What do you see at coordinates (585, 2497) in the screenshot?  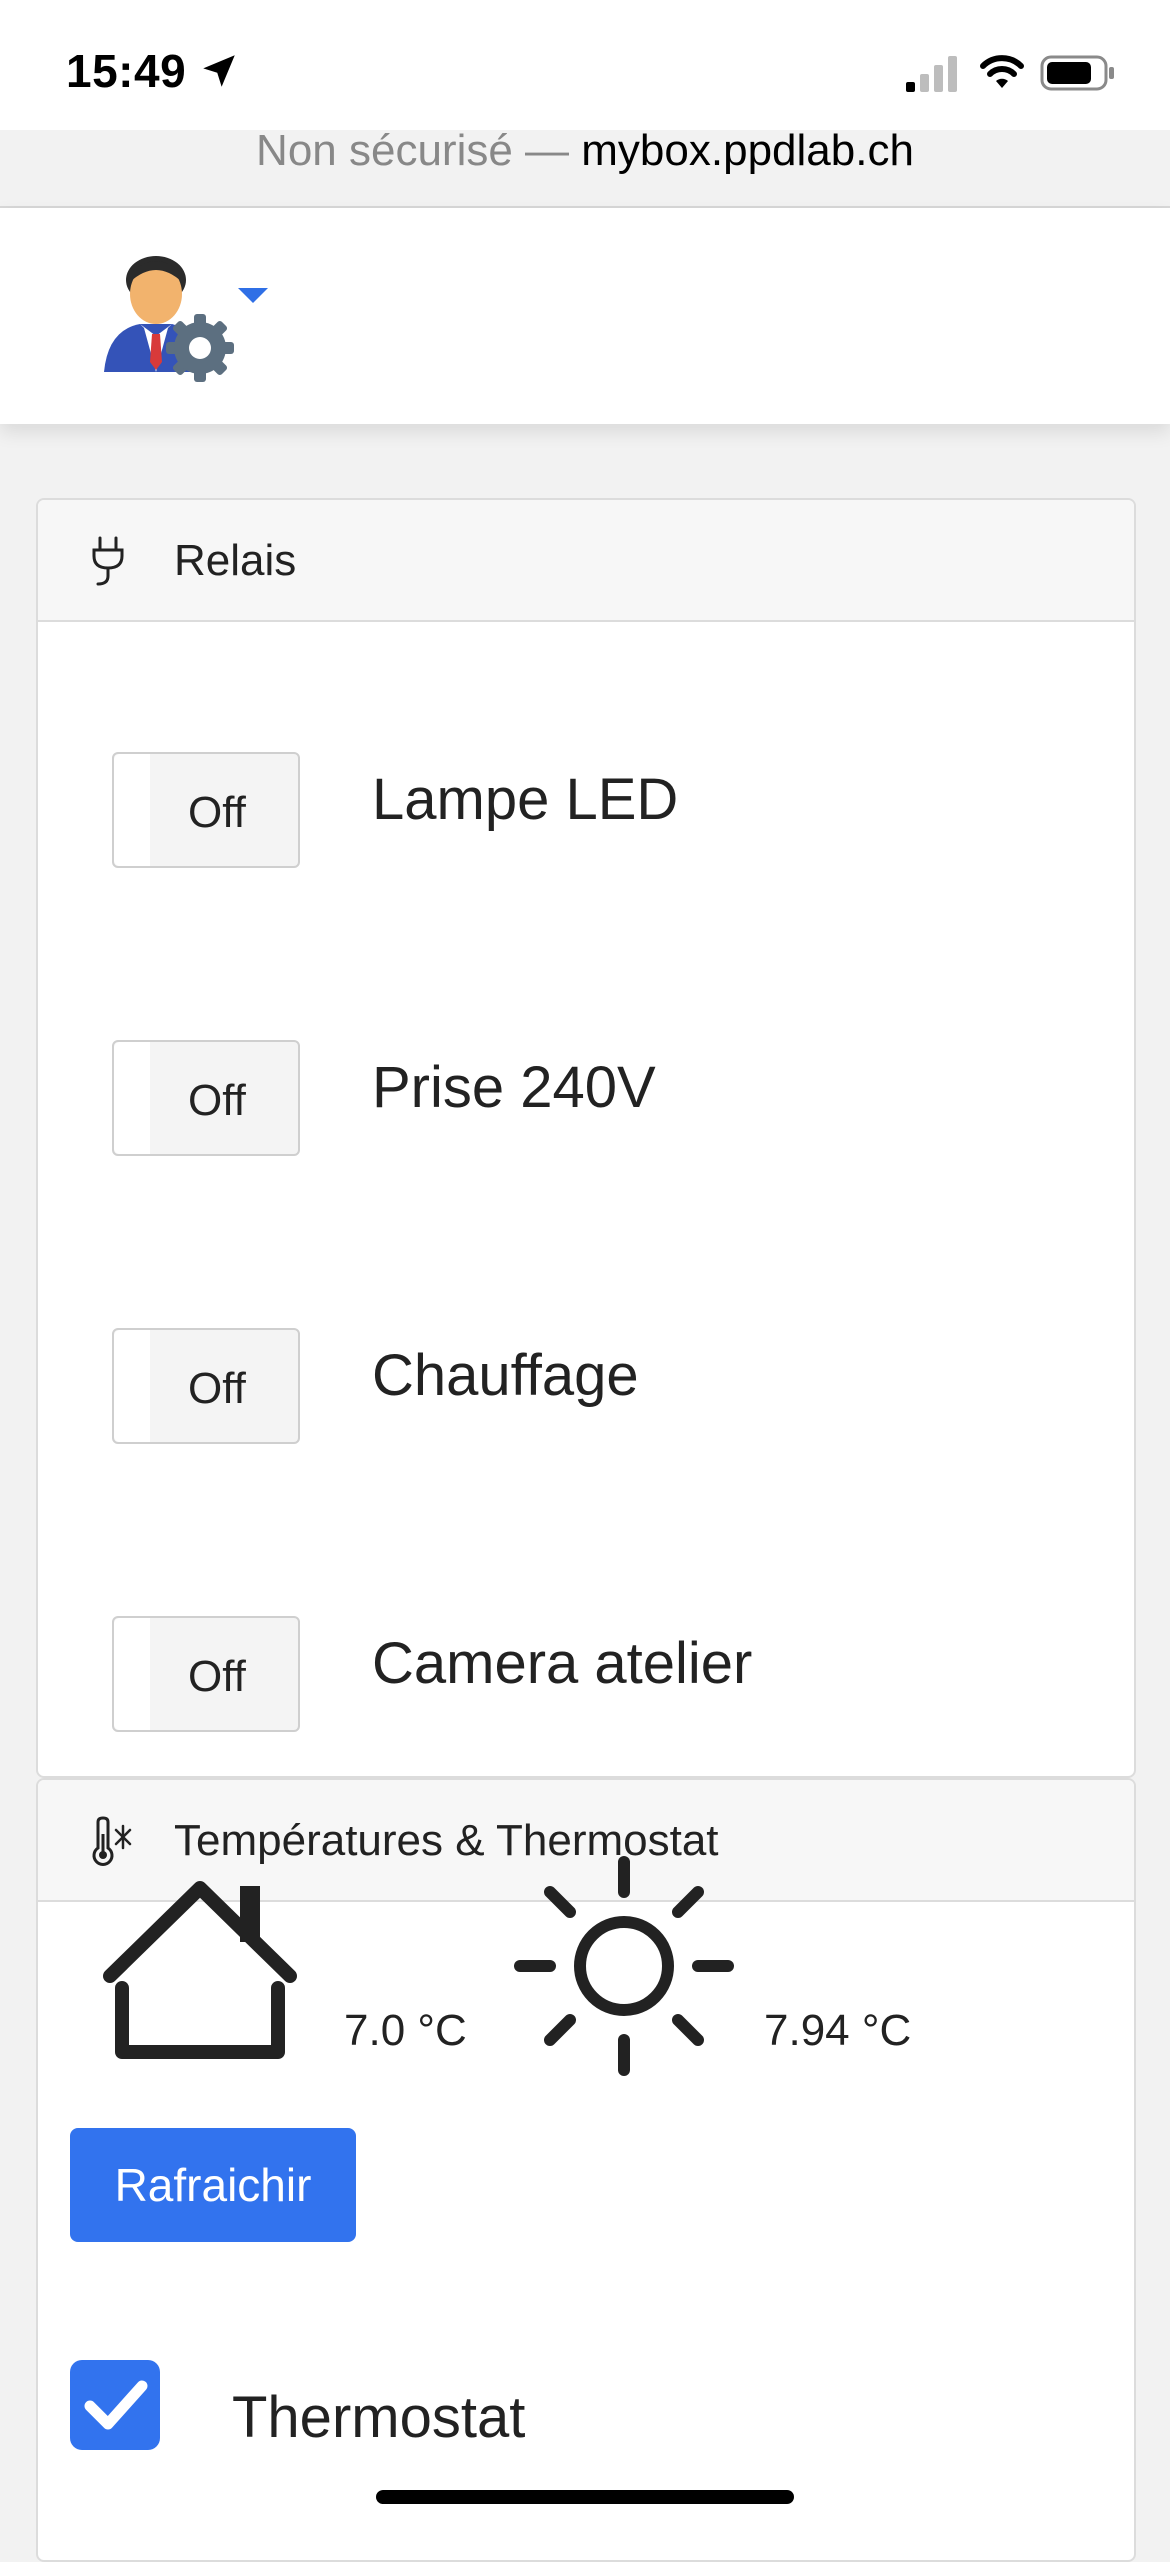 I see `home-indicator` at bounding box center [585, 2497].